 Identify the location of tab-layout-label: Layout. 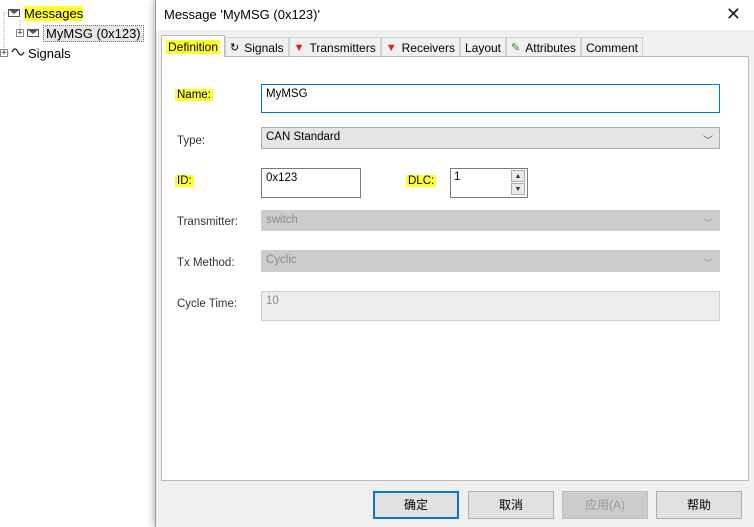
(483, 47).